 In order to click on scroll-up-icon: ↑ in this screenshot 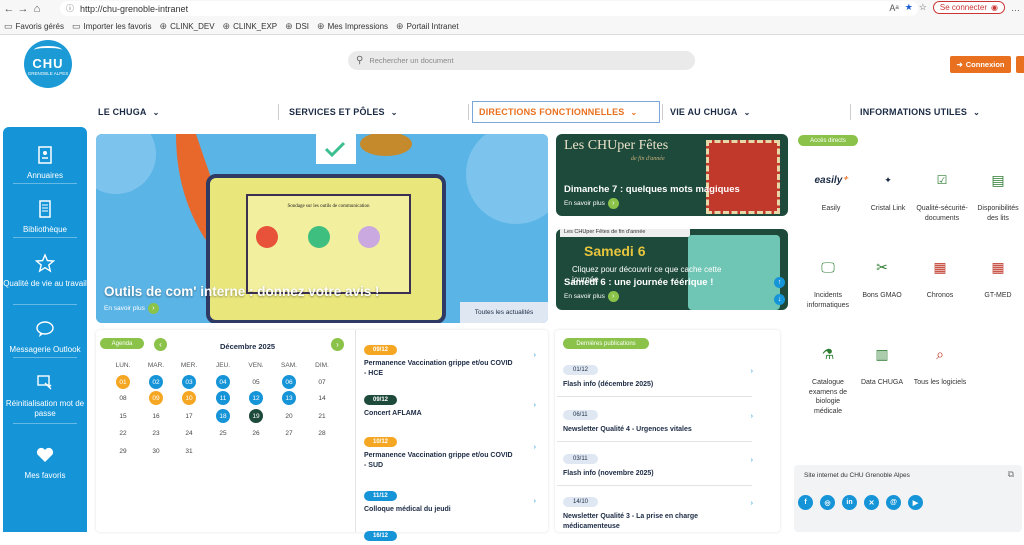, I will do `click(779, 282)`.